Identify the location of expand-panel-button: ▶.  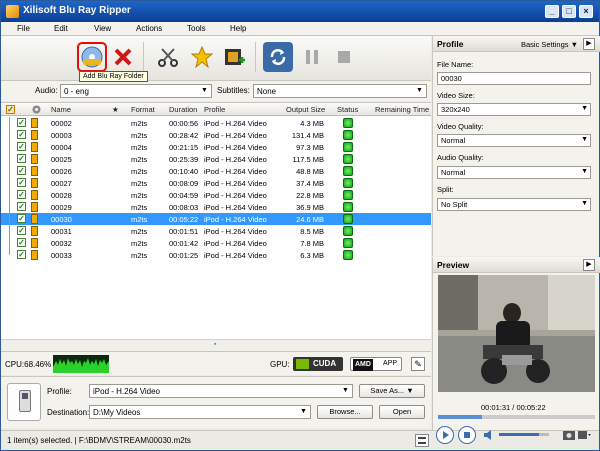
(589, 44).